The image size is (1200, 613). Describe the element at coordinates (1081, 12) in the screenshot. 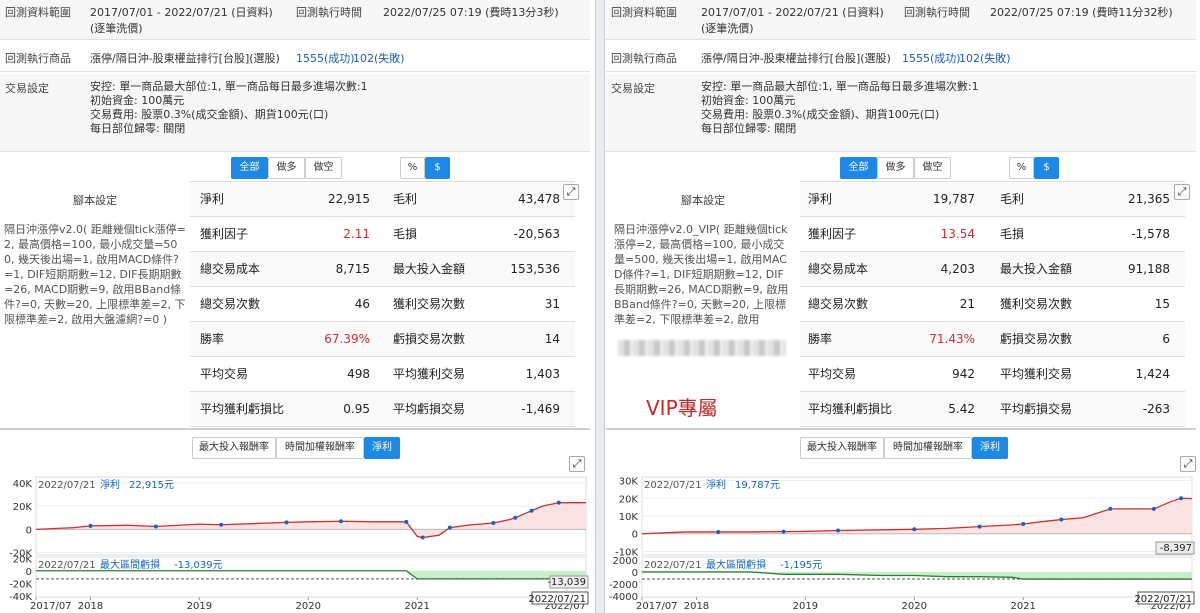

I see `exec-time-value: 2022/07/25 07:19 (費時11分32秒)` at that location.